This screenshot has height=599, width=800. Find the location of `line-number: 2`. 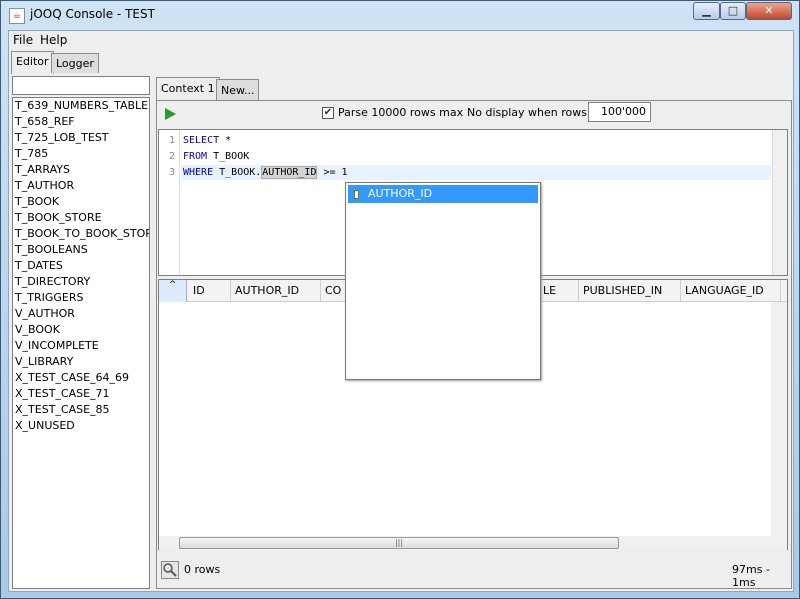

line-number: 2 is located at coordinates (171, 156).